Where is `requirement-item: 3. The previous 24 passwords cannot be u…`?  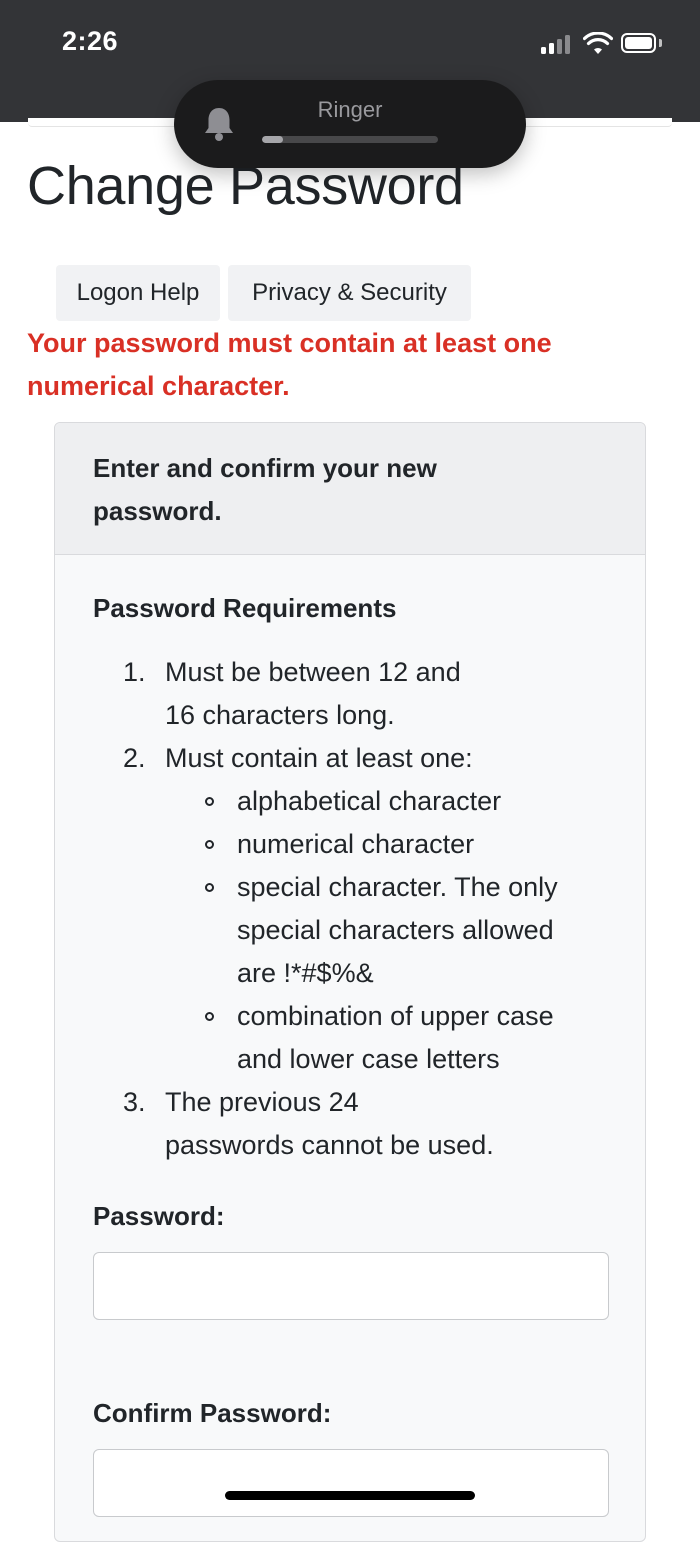 requirement-item: 3. The previous 24 passwords cannot be u… is located at coordinates (350, 1124).